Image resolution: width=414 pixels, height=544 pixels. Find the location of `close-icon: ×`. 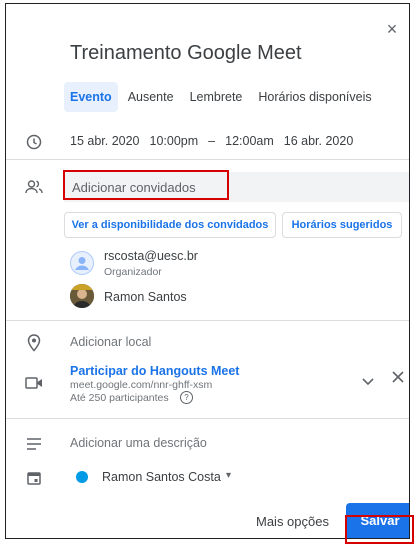

close-icon: × is located at coordinates (392, 29).